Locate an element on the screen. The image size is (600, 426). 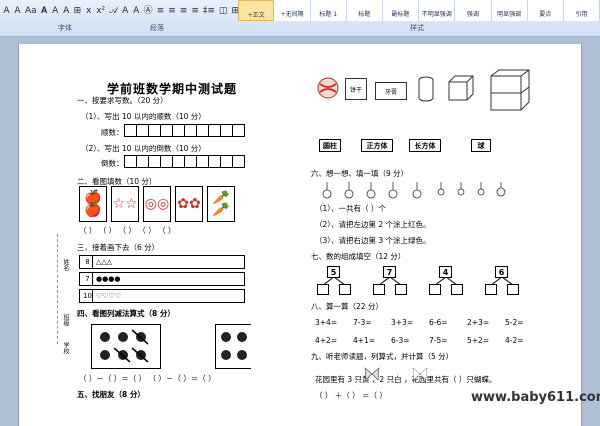
calc-row: 4+2= 4+1= 6-3= 7-5= 5+2= 4-2= is located at coordinates (430, 341).